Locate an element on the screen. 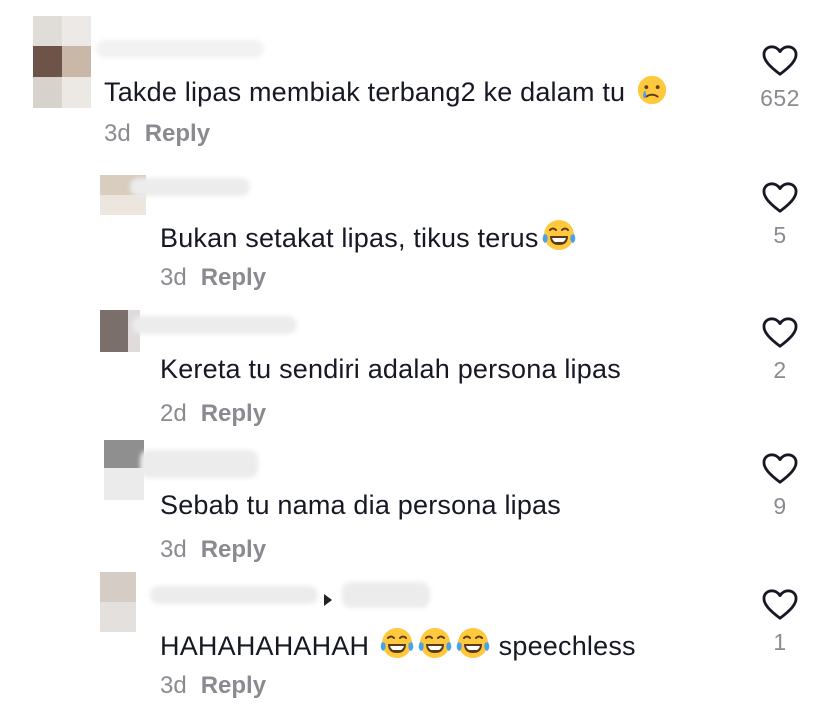 Image resolution: width=827 pixels, height=714 pixels. comment-text: Kereta tu sendiri adalah persona lipas is located at coordinates (390, 369).